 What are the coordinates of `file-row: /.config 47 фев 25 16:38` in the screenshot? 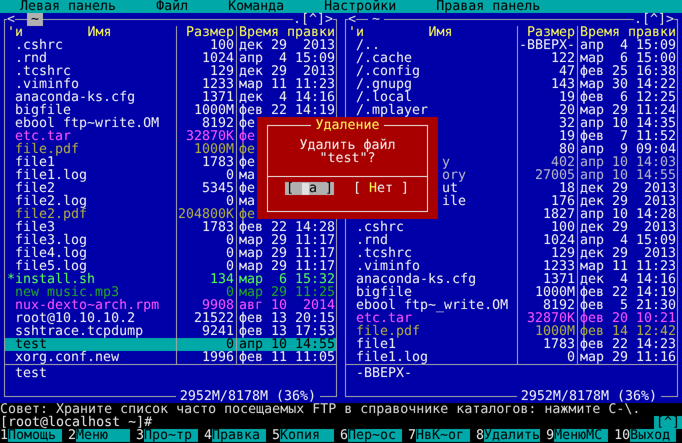 It's located at (511, 71).